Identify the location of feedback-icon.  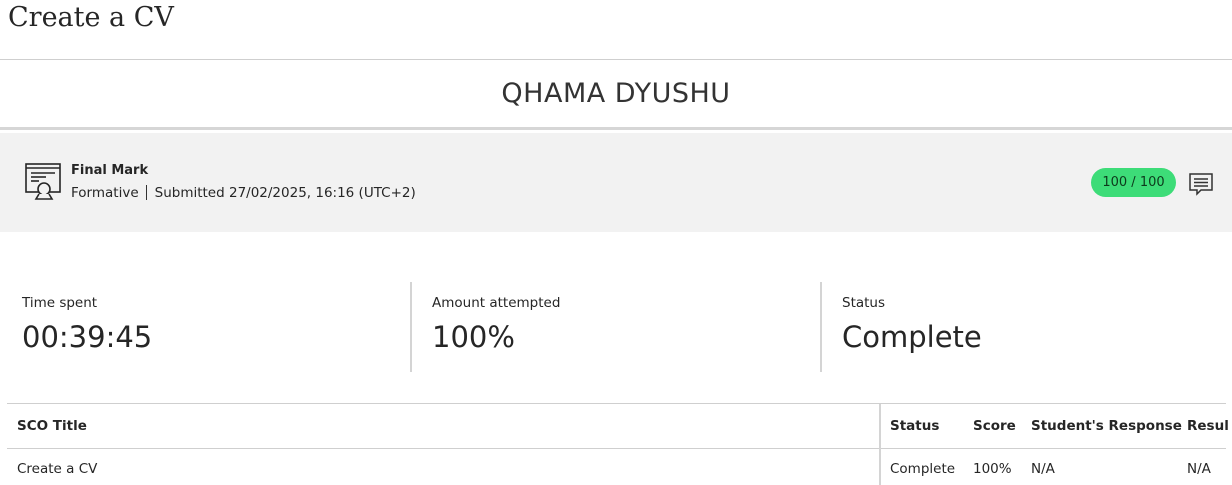
(1201, 184).